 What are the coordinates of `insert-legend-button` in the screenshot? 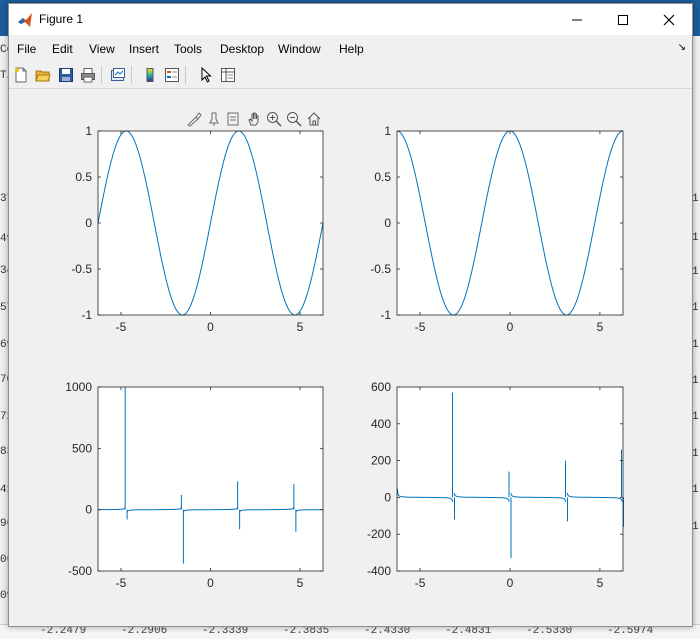 It's located at (172, 75).